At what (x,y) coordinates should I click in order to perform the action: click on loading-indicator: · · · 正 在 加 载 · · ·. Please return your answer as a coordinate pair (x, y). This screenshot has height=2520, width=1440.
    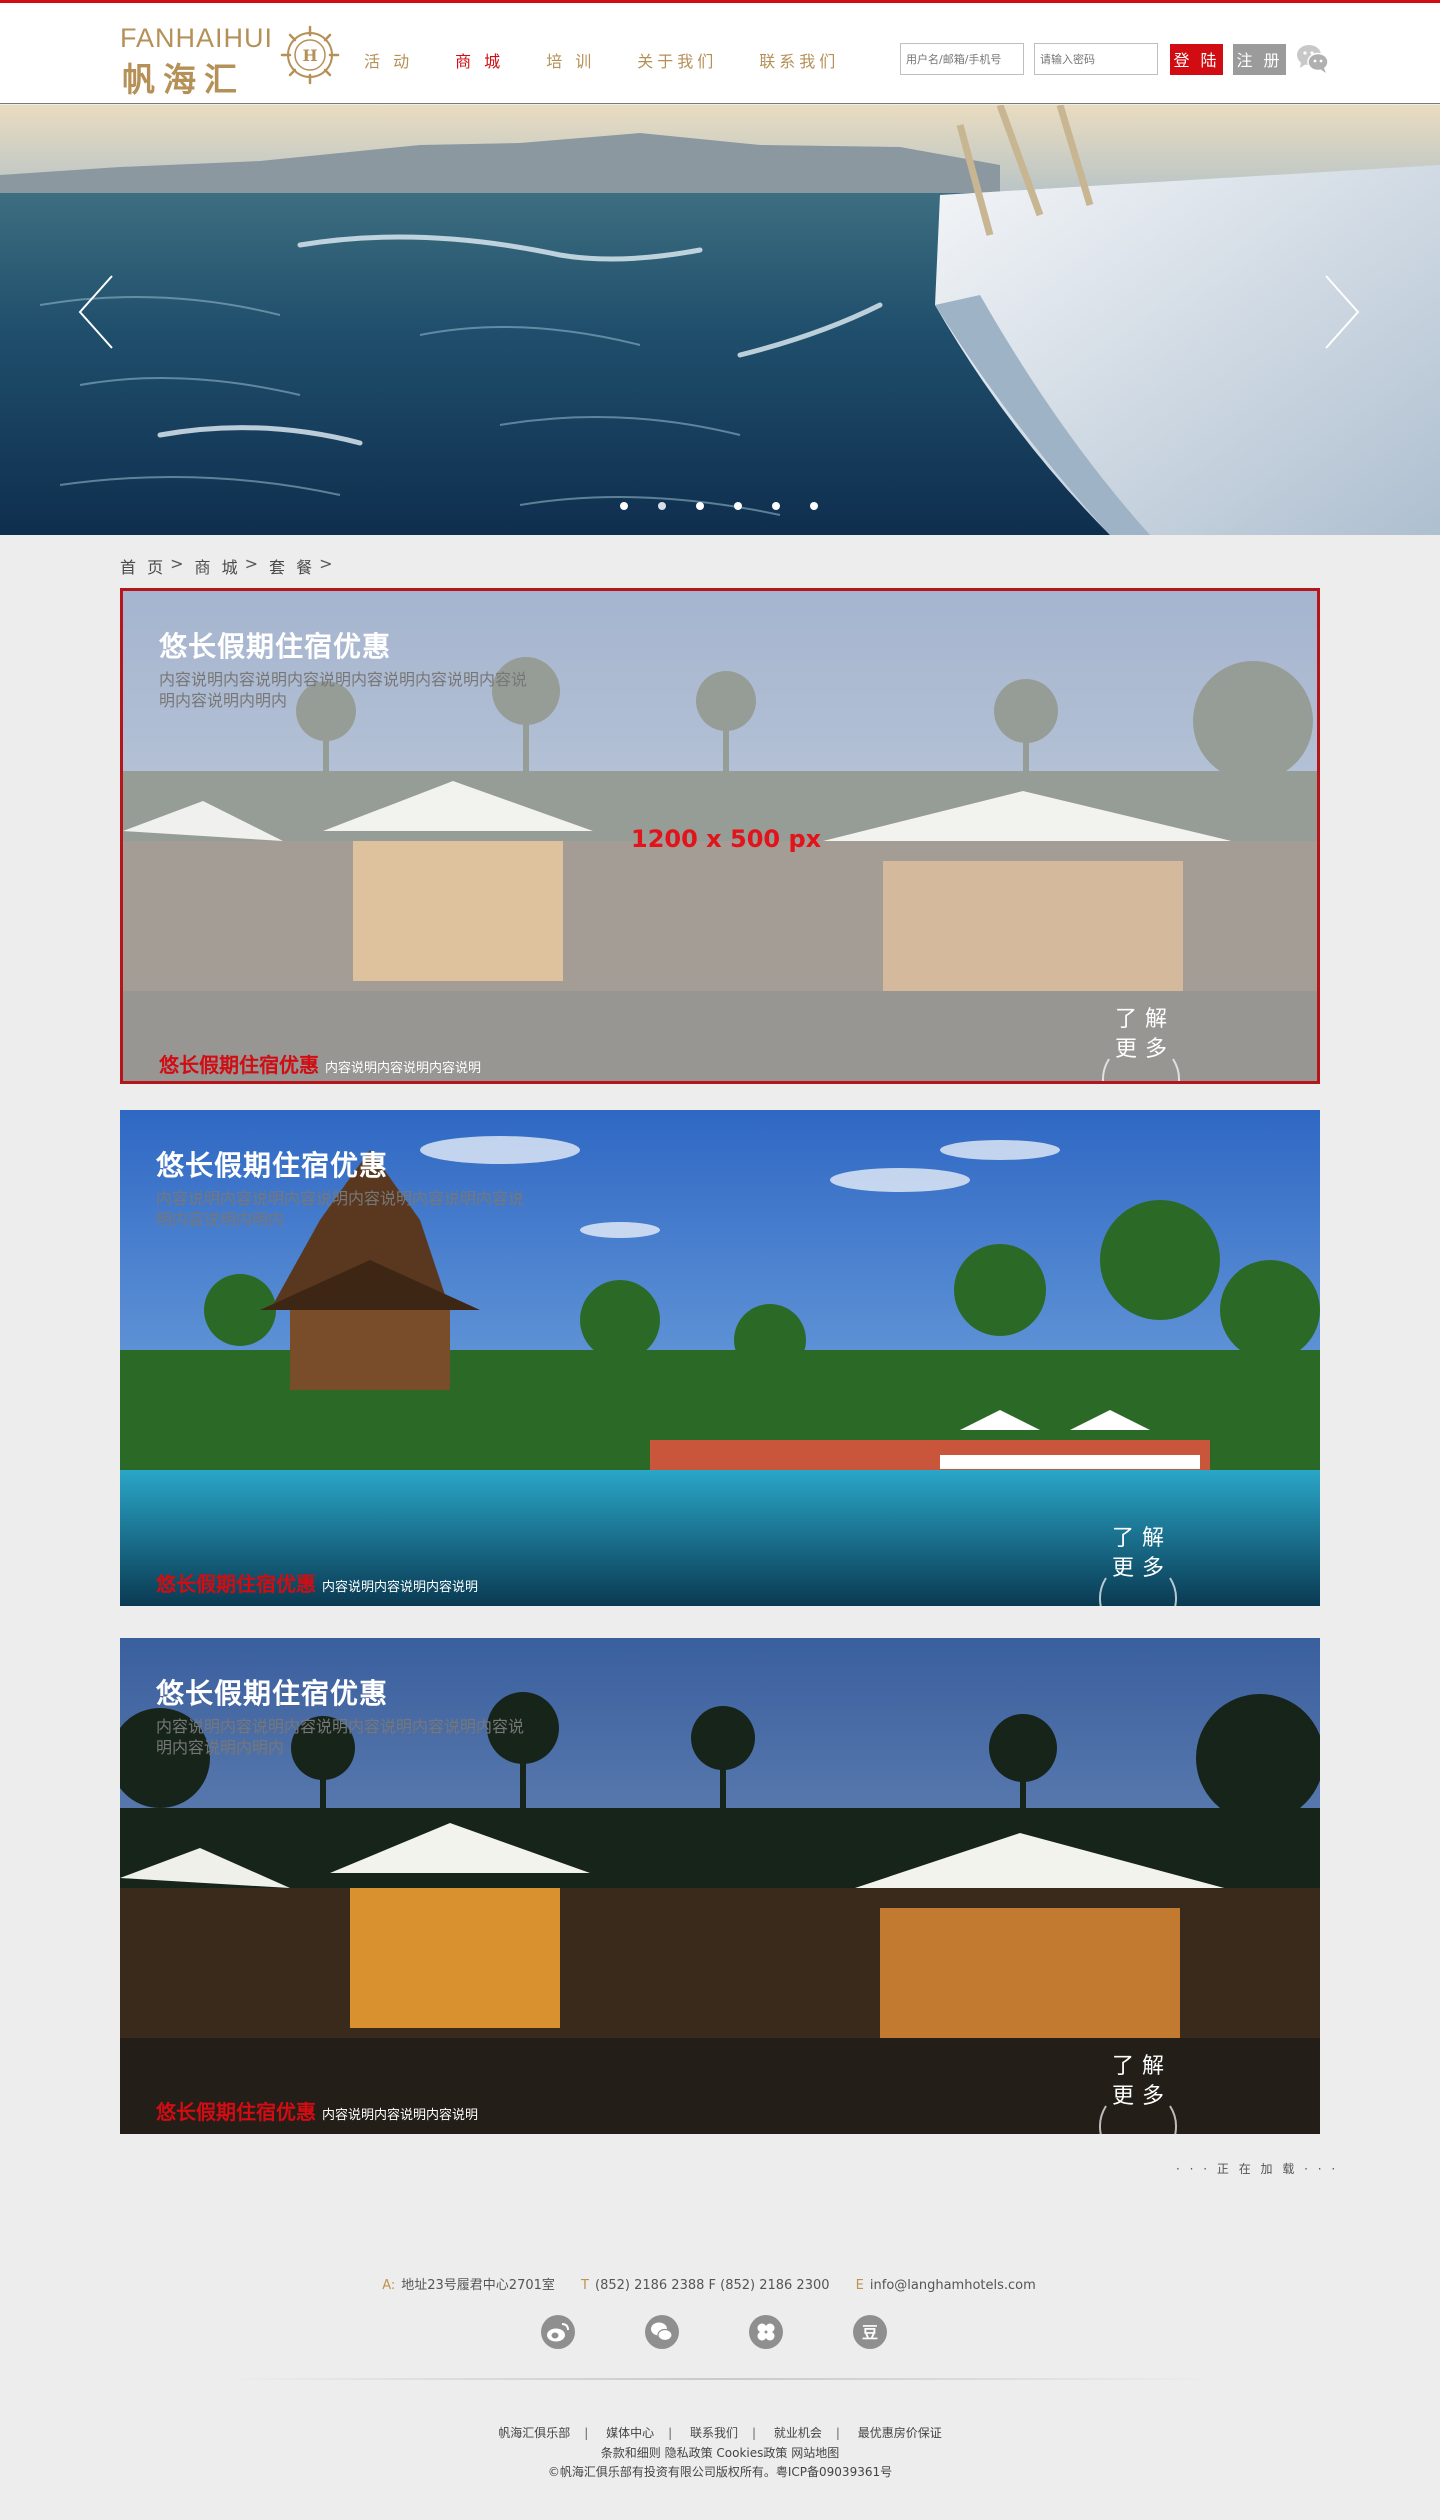
    Looking at the image, I should click on (1257, 2169).